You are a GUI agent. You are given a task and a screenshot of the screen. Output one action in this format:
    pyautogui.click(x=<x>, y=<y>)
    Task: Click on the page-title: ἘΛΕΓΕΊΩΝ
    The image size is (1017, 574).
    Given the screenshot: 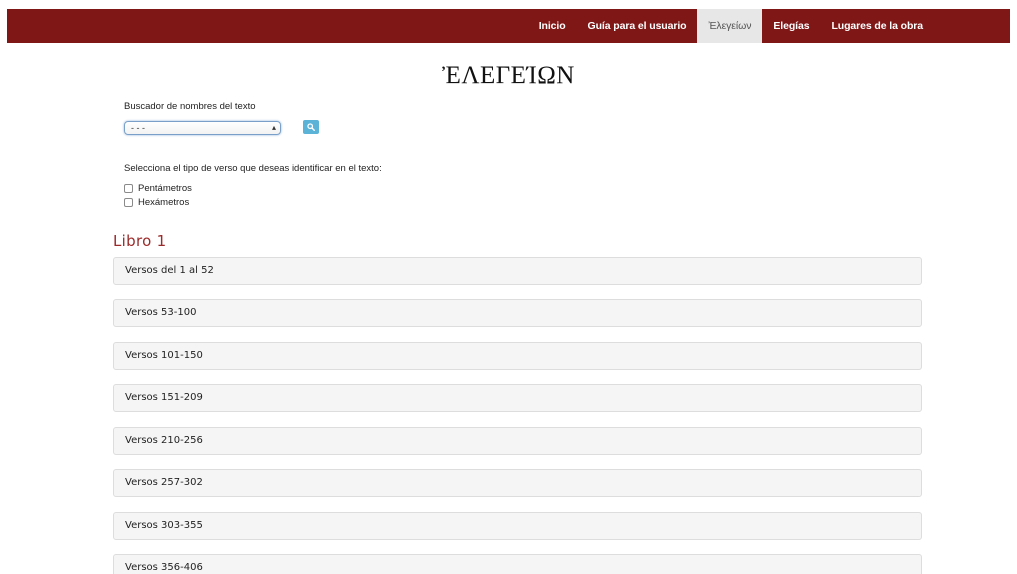 What is the action you would take?
    pyautogui.click(x=508, y=75)
    